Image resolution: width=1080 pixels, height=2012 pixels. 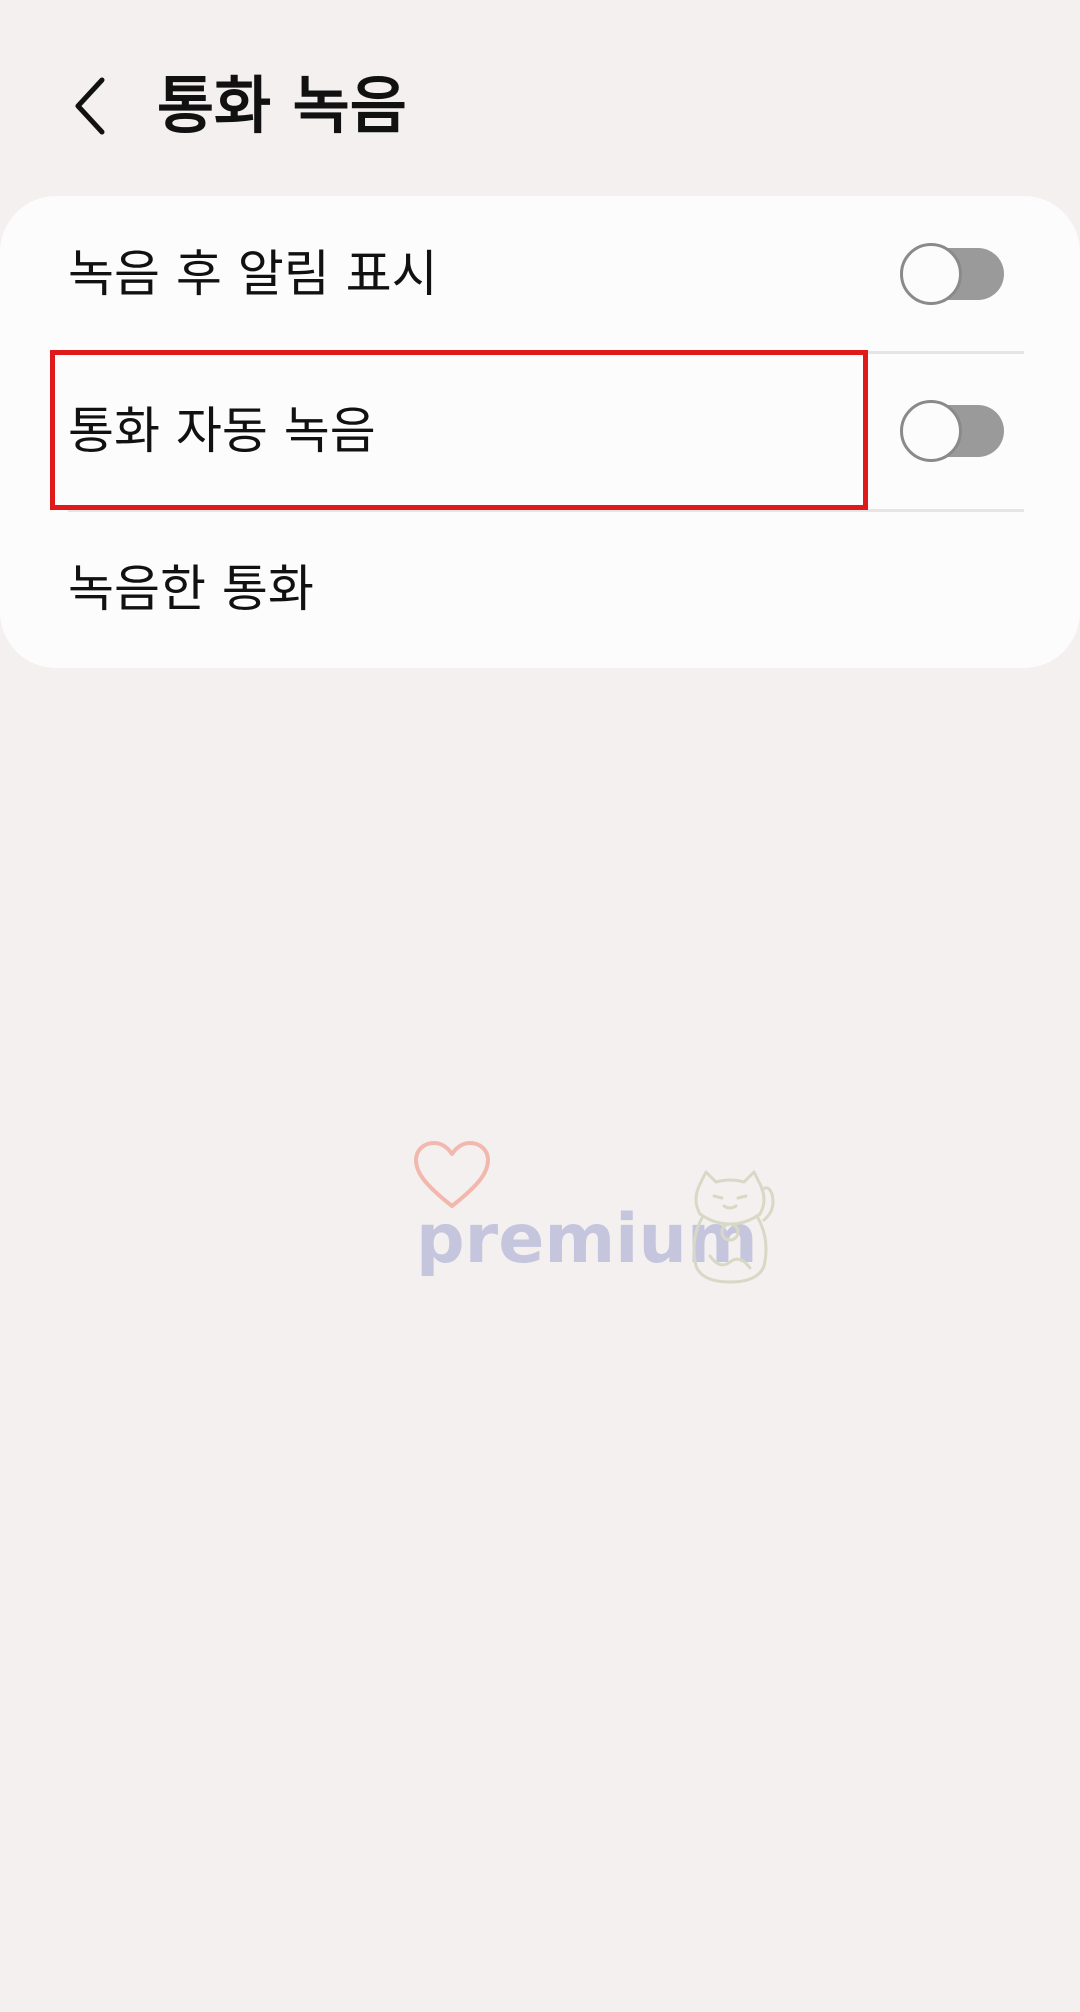 I want to click on setting-row-recorded-calls: 녹음한 통화, so click(x=540, y=589).